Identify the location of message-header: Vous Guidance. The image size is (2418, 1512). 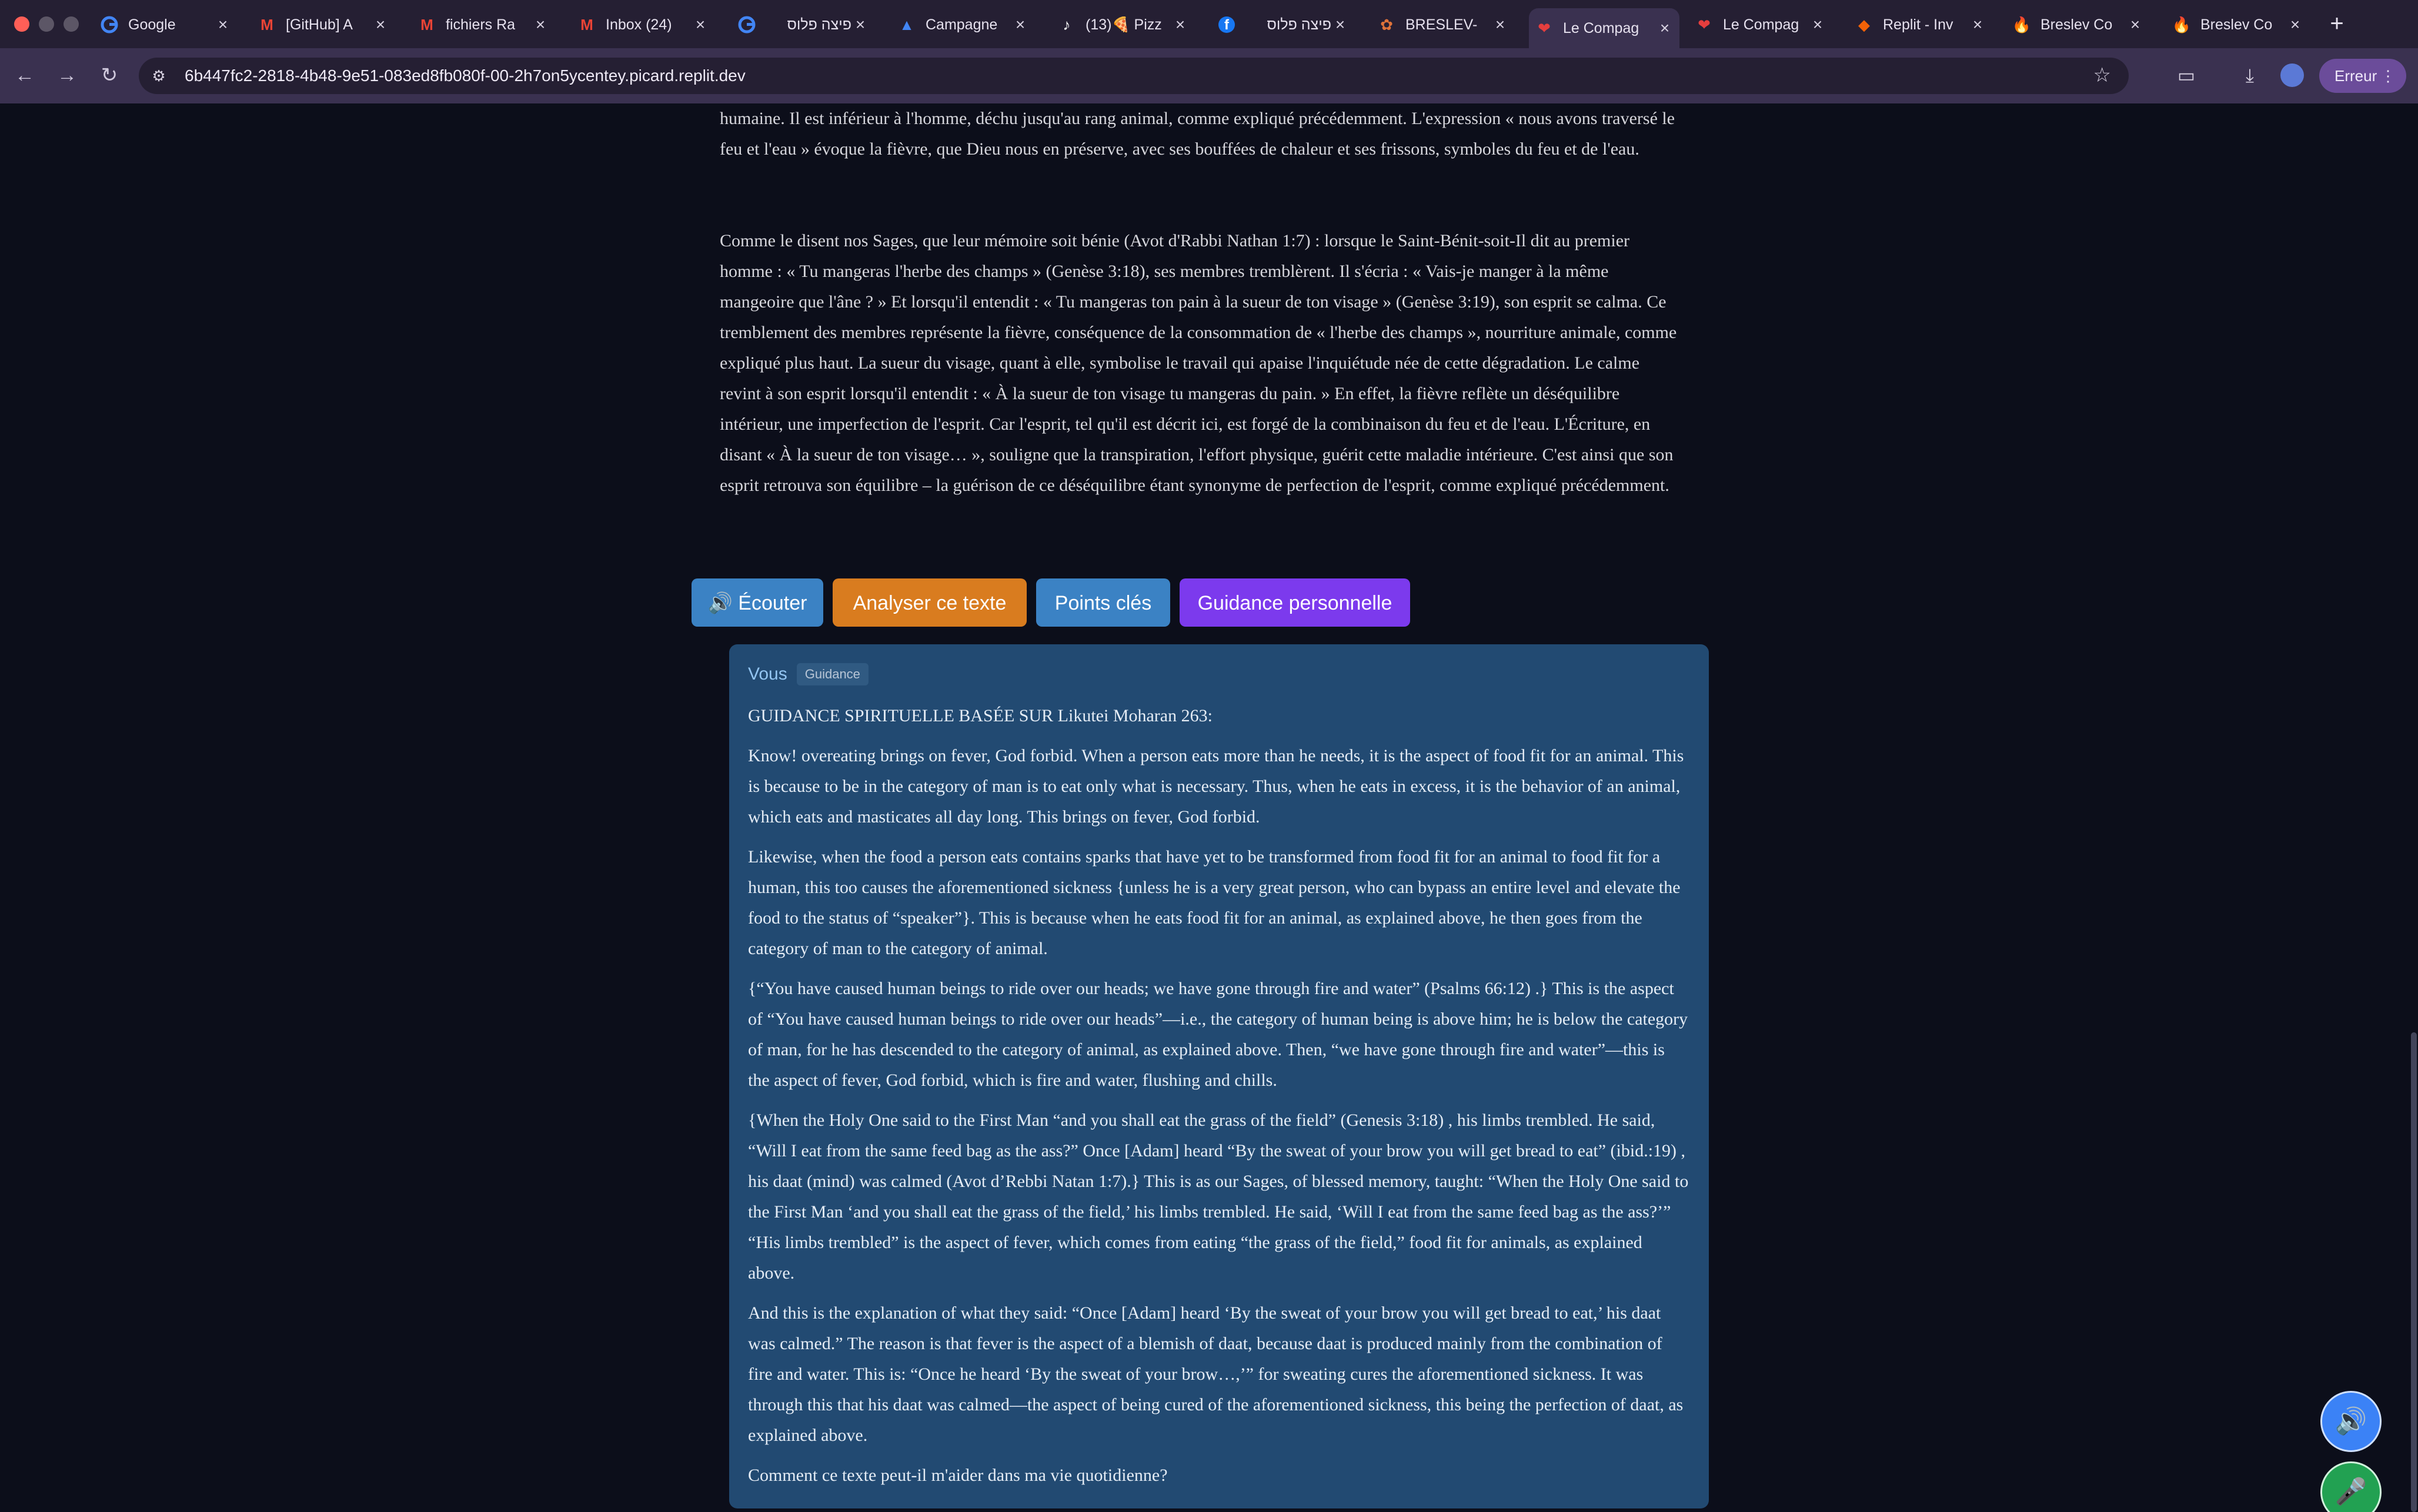
(1219, 675).